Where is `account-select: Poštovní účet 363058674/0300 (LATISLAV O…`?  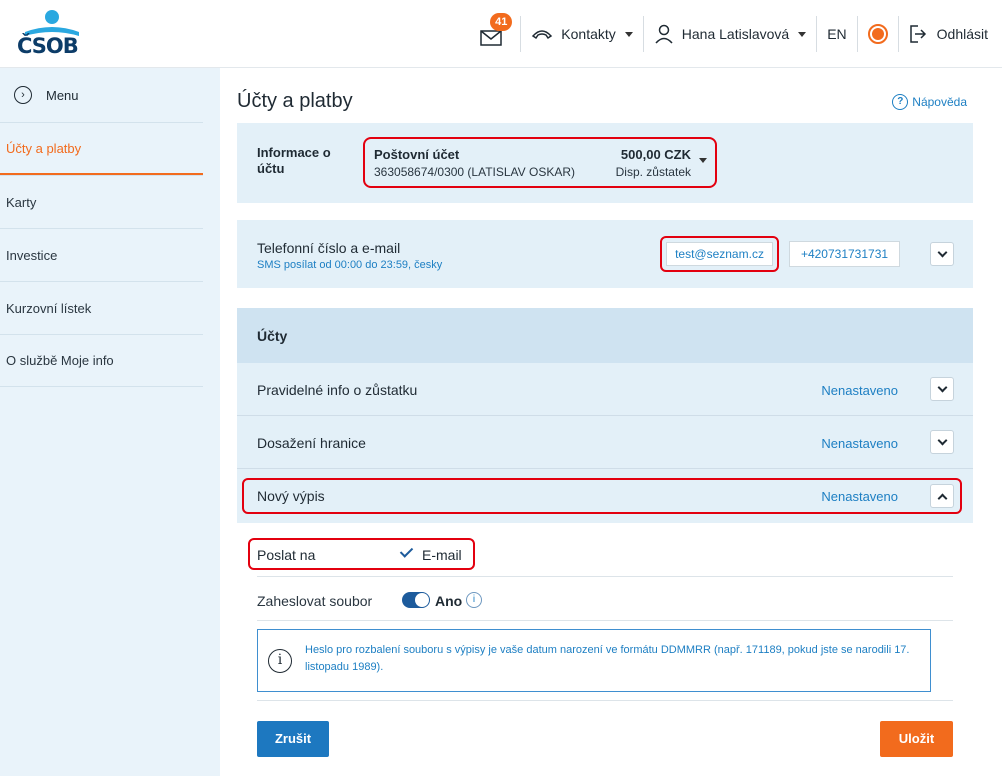
account-select: Poštovní účet 363058674/0300 (LATISLAV O… is located at coordinates (540, 162).